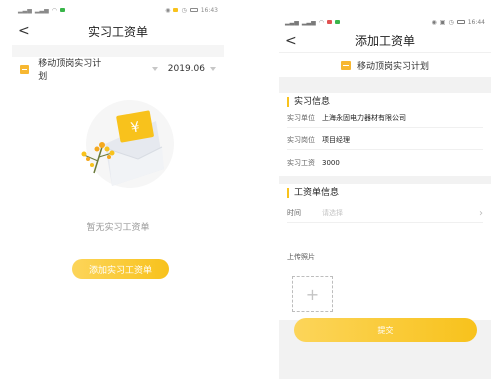  Describe the element at coordinates (186, 69) in the screenshot. I see `period-selector: 2019.06` at that location.